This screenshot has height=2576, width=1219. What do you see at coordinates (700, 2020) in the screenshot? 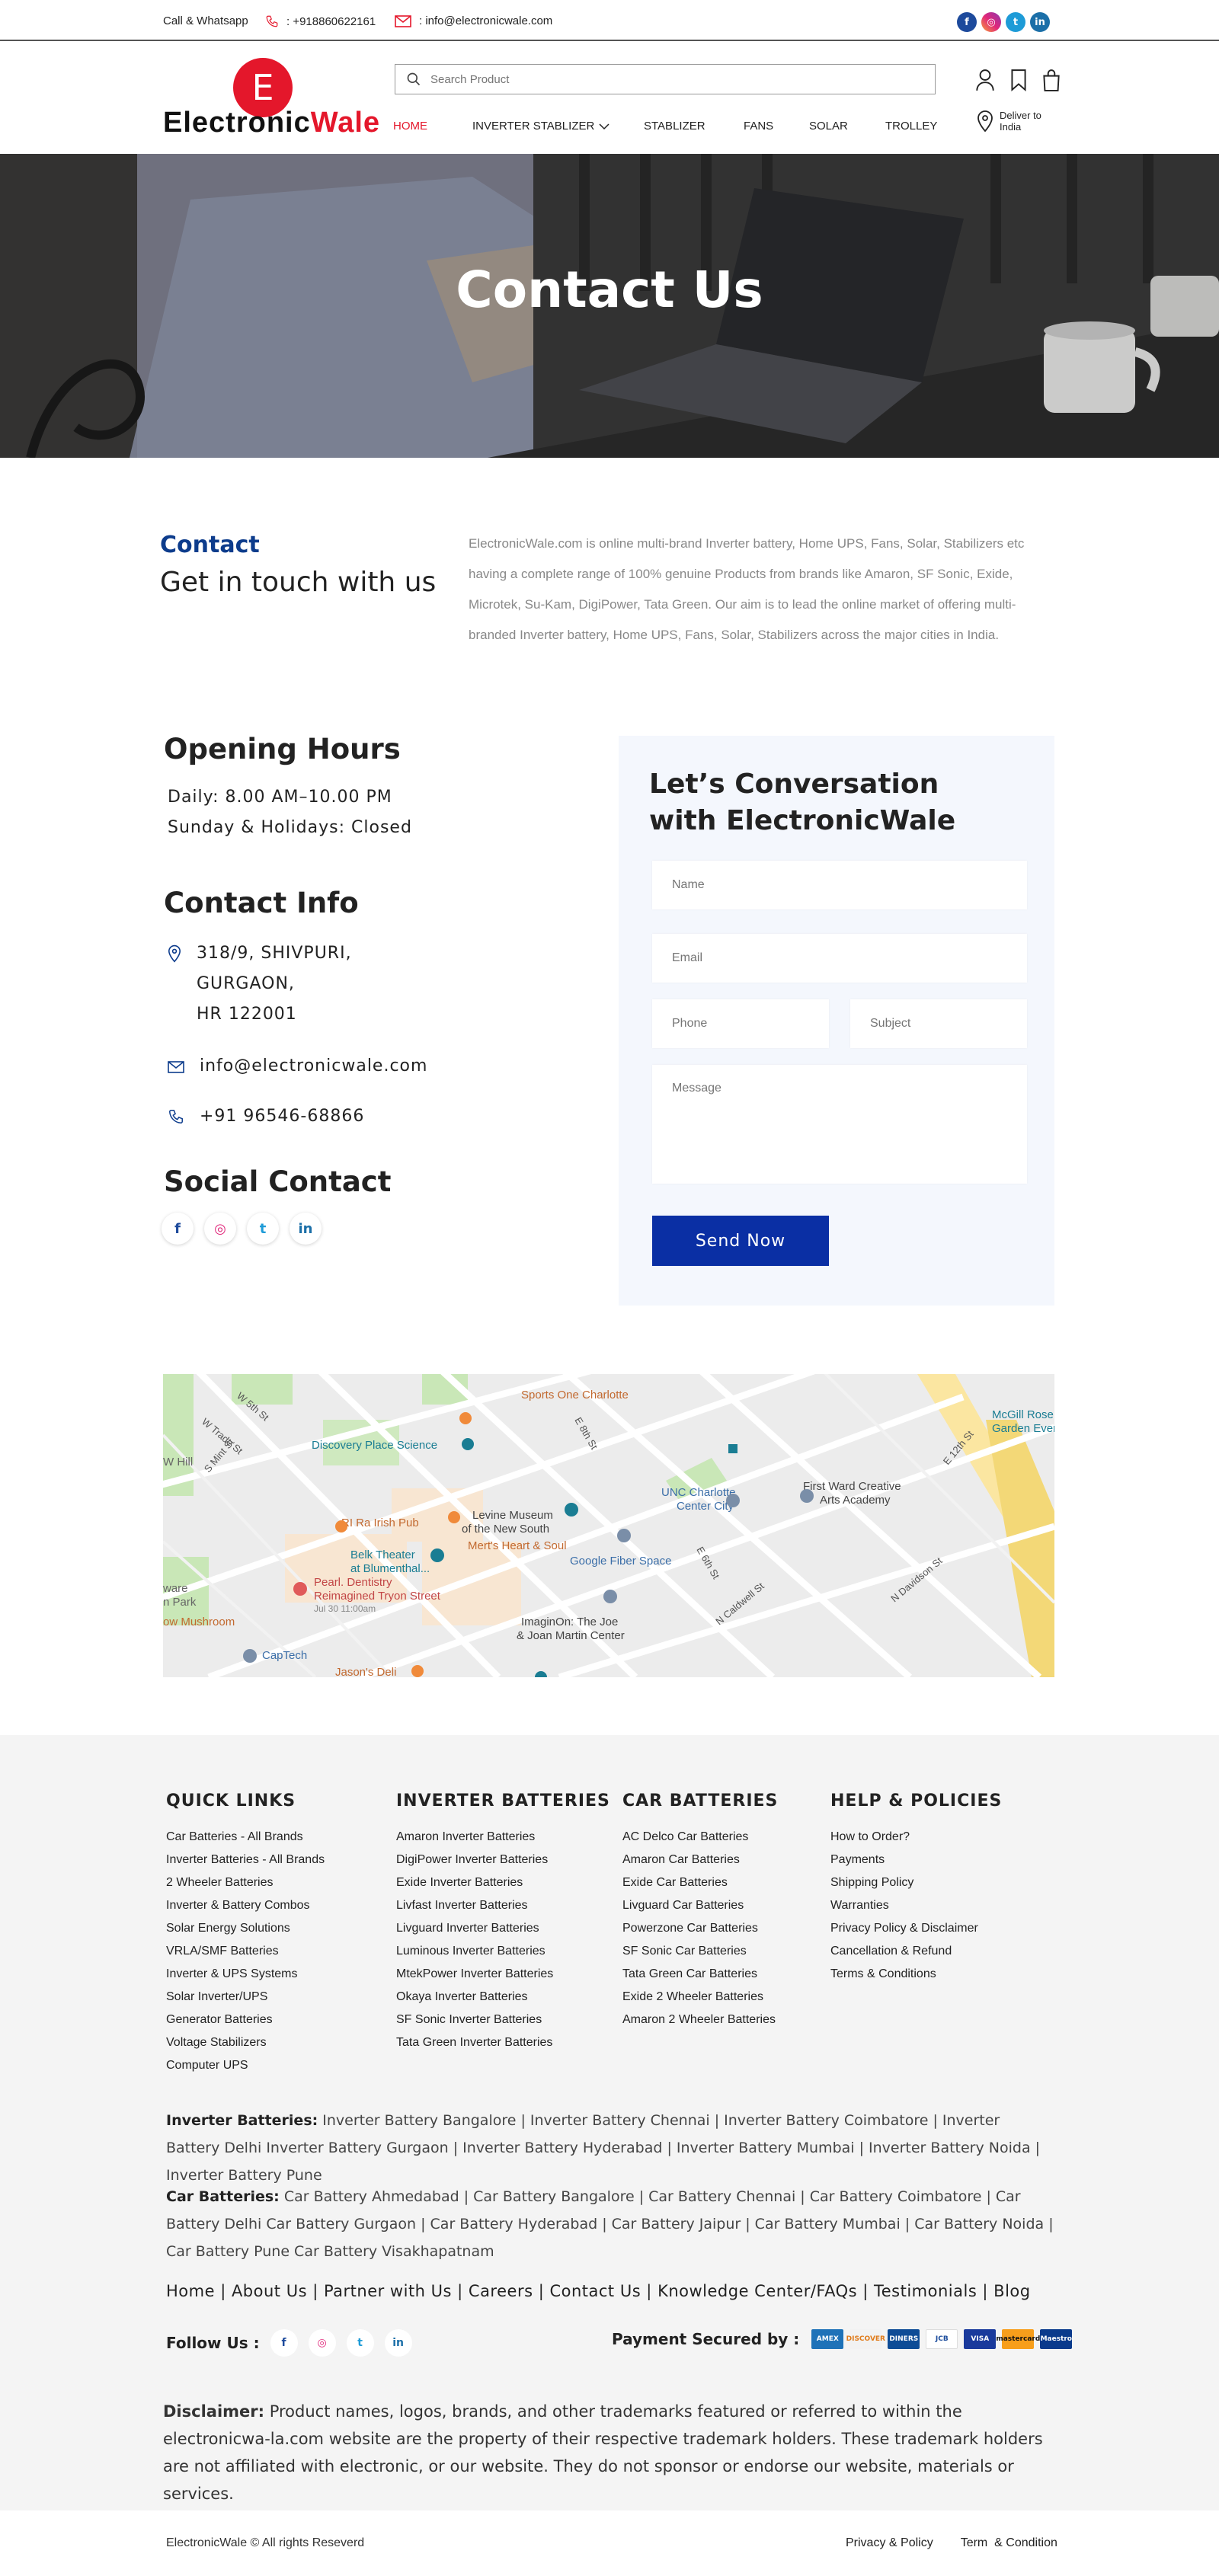
I see `footer-link: Amaron 2 Wheeler Batteries` at bounding box center [700, 2020].